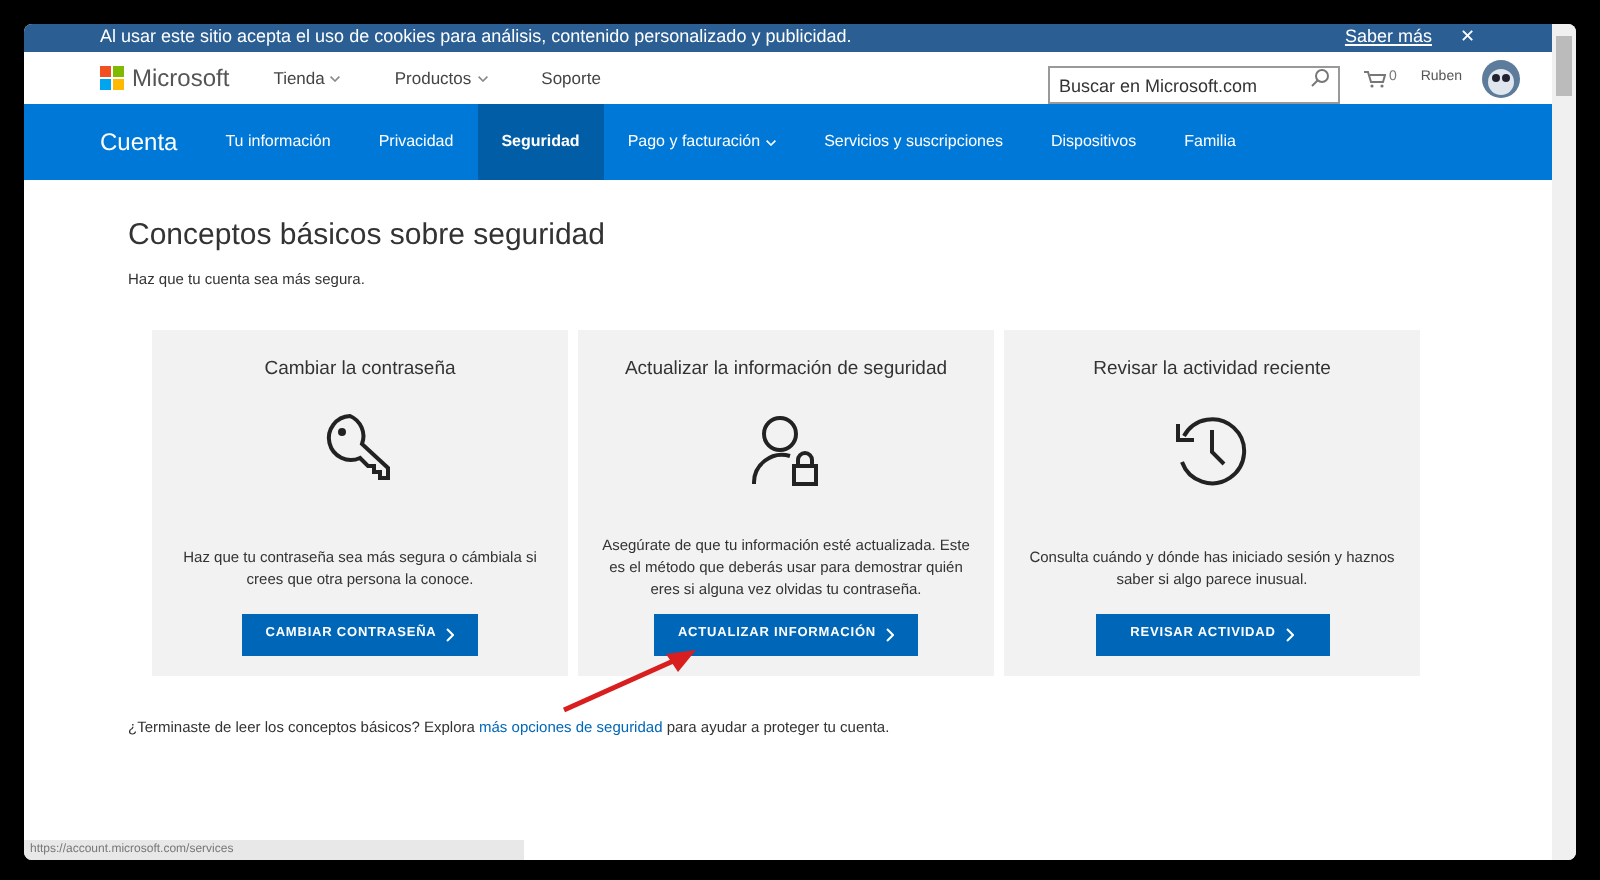  I want to click on close-icon: ✕, so click(1468, 38).